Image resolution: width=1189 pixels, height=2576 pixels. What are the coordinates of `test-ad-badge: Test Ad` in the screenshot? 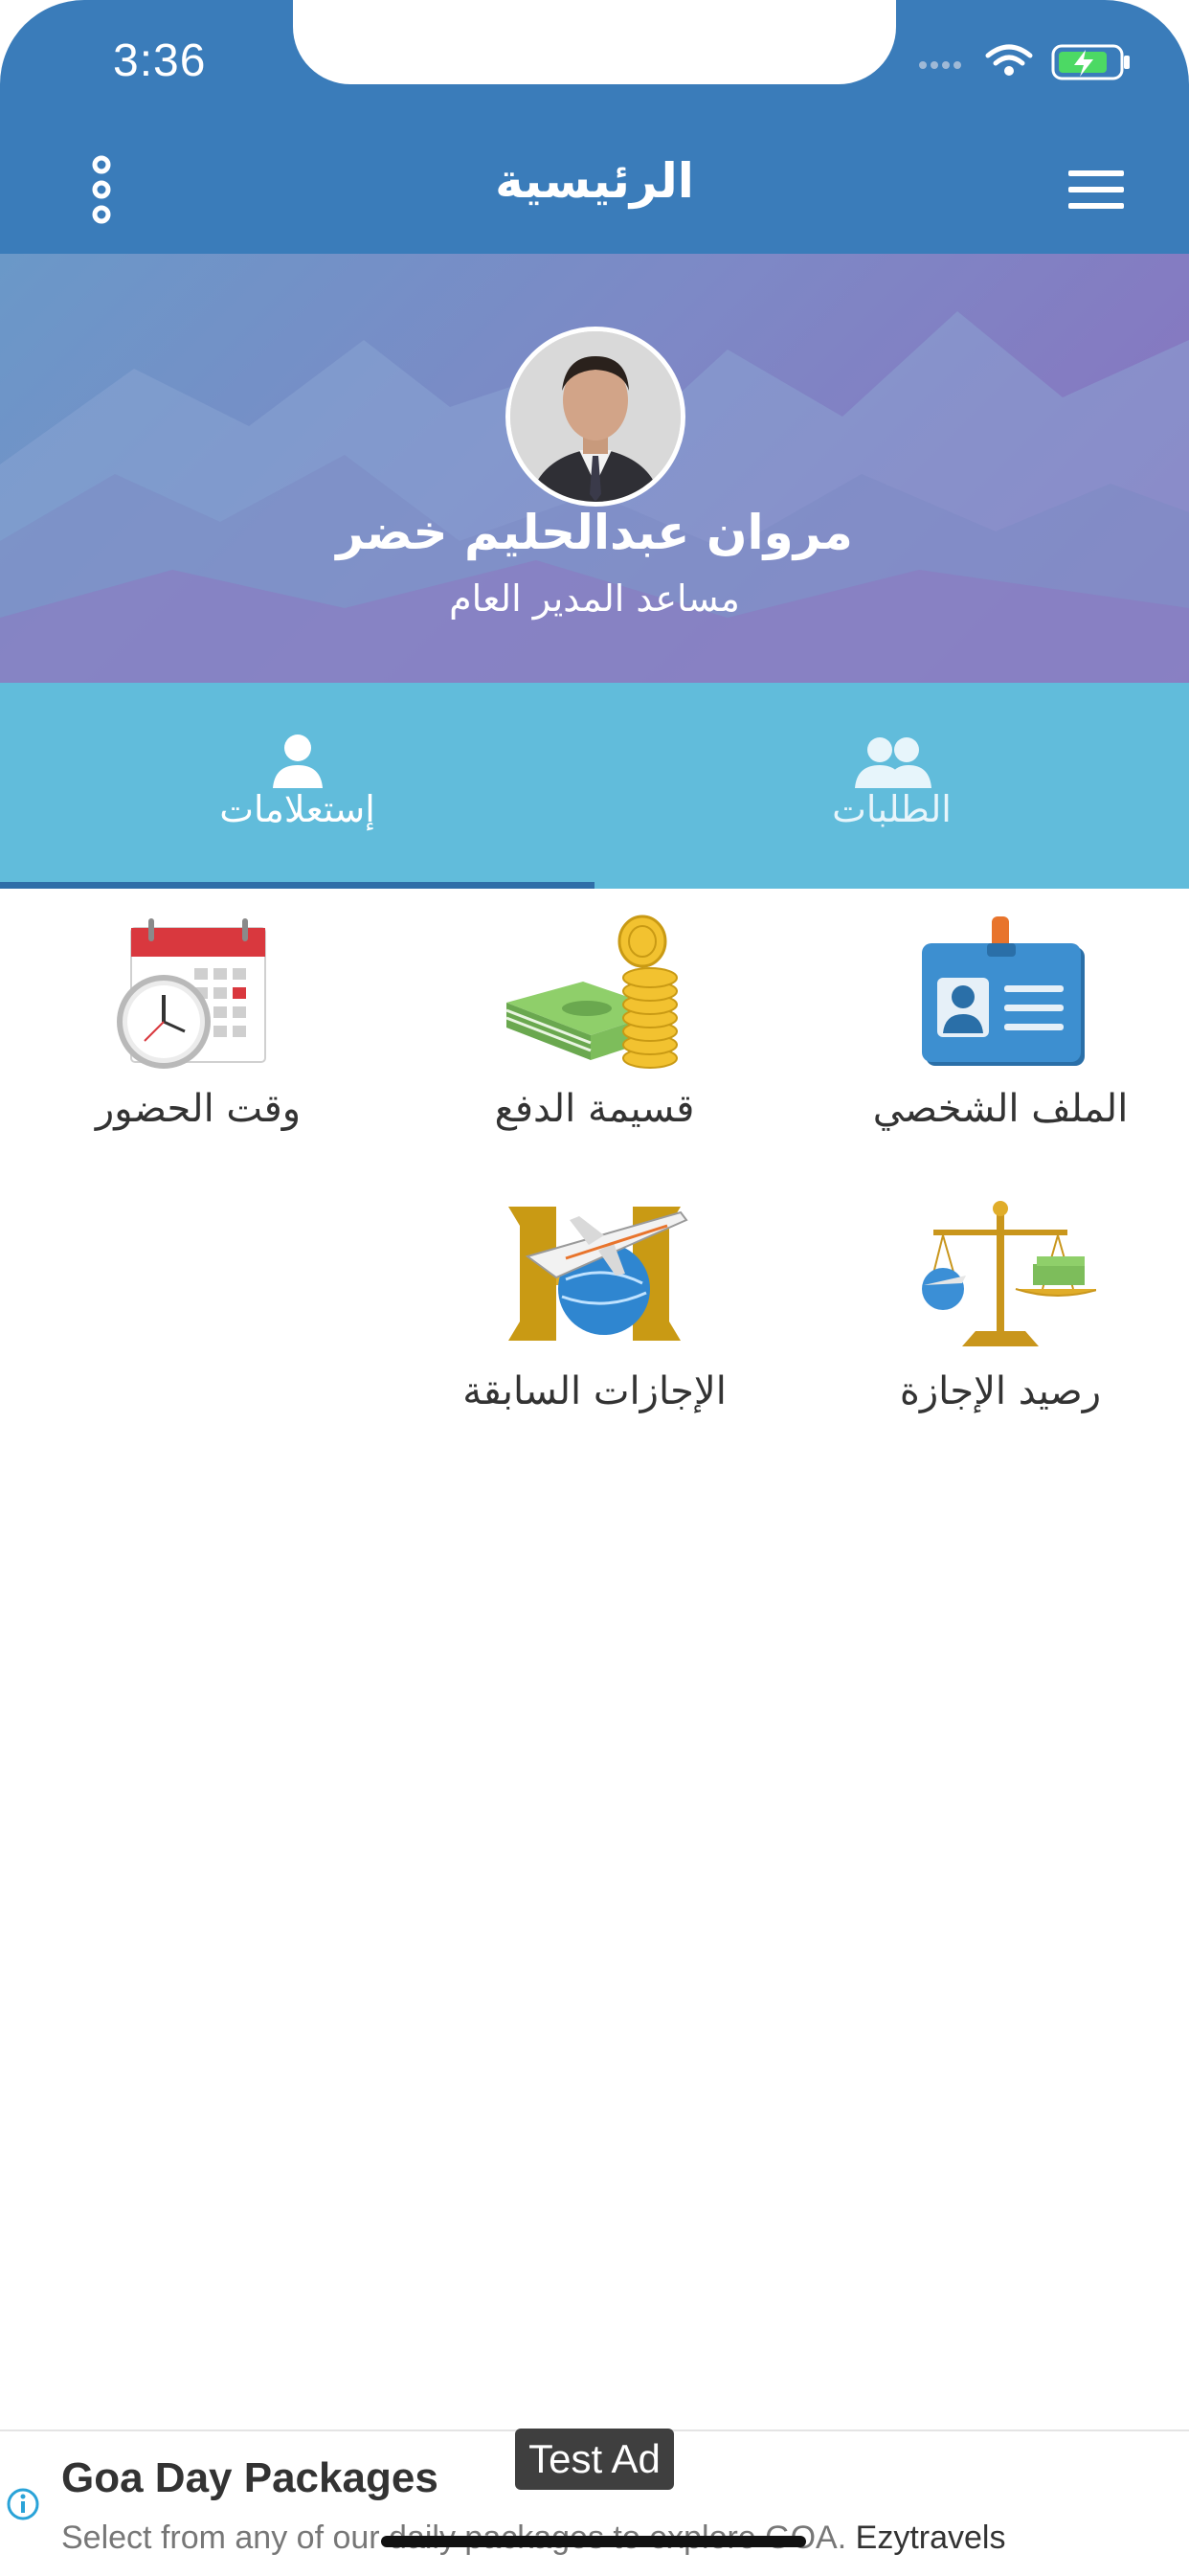 It's located at (594, 2459).